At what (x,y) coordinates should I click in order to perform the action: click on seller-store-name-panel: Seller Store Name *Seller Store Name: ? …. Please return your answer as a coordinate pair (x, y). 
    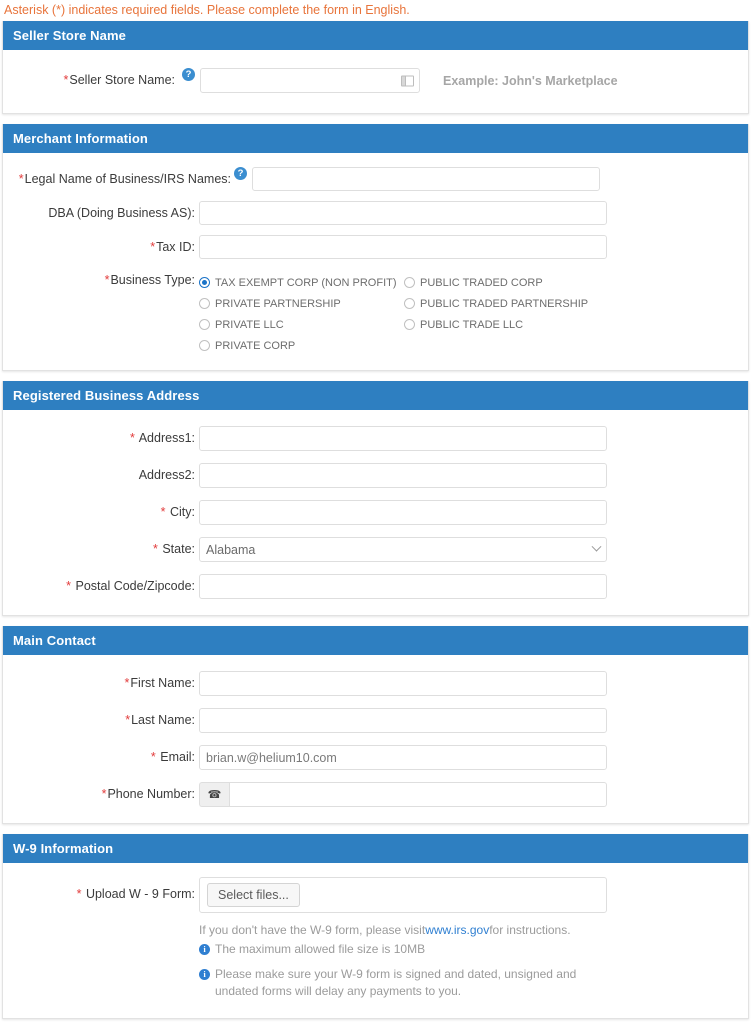
    Looking at the image, I should click on (375, 67).